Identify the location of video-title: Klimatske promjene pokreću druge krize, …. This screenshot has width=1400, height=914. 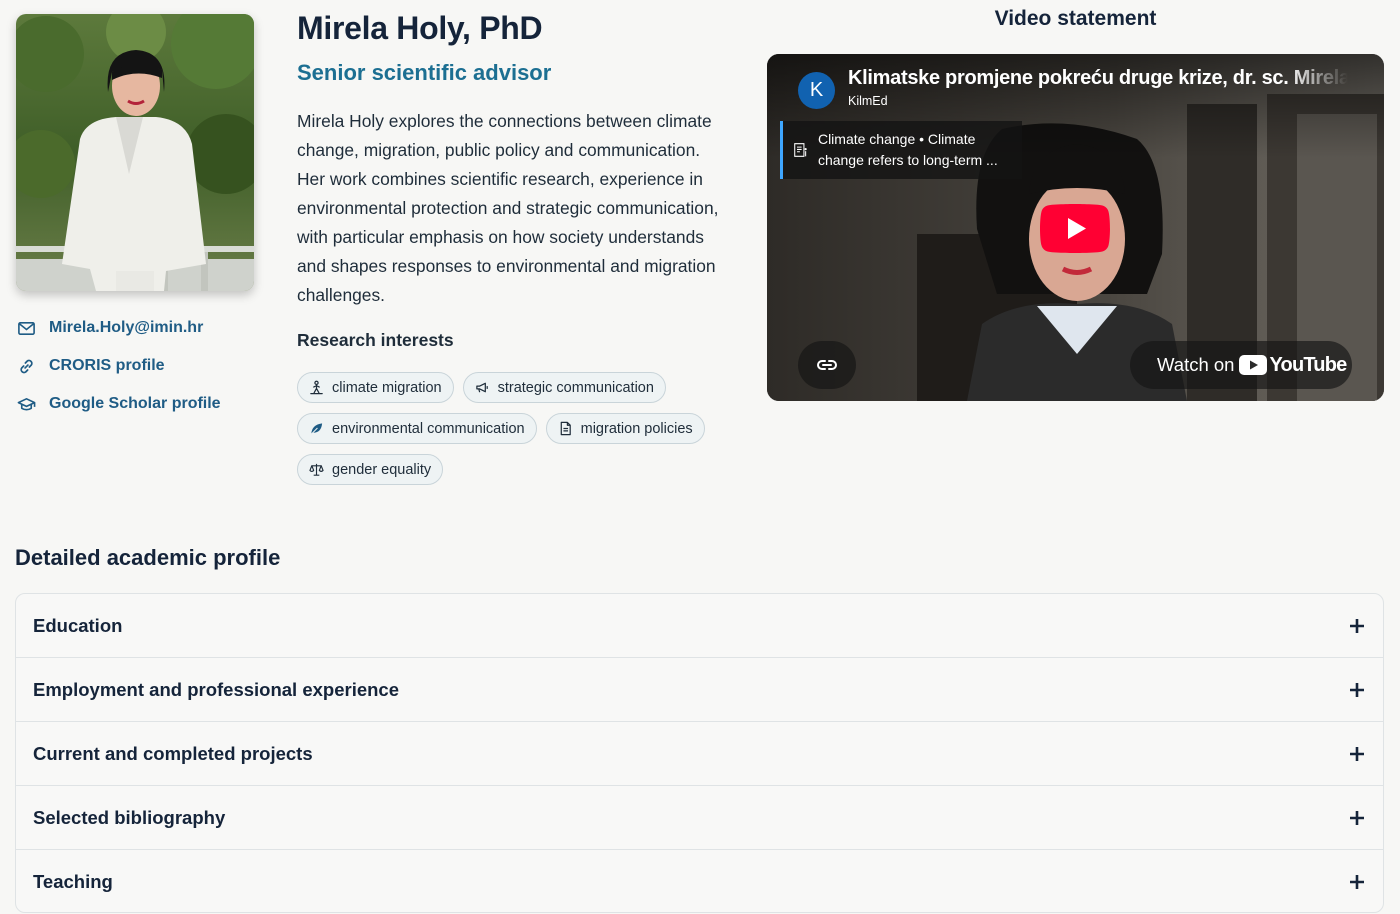
(1098, 78).